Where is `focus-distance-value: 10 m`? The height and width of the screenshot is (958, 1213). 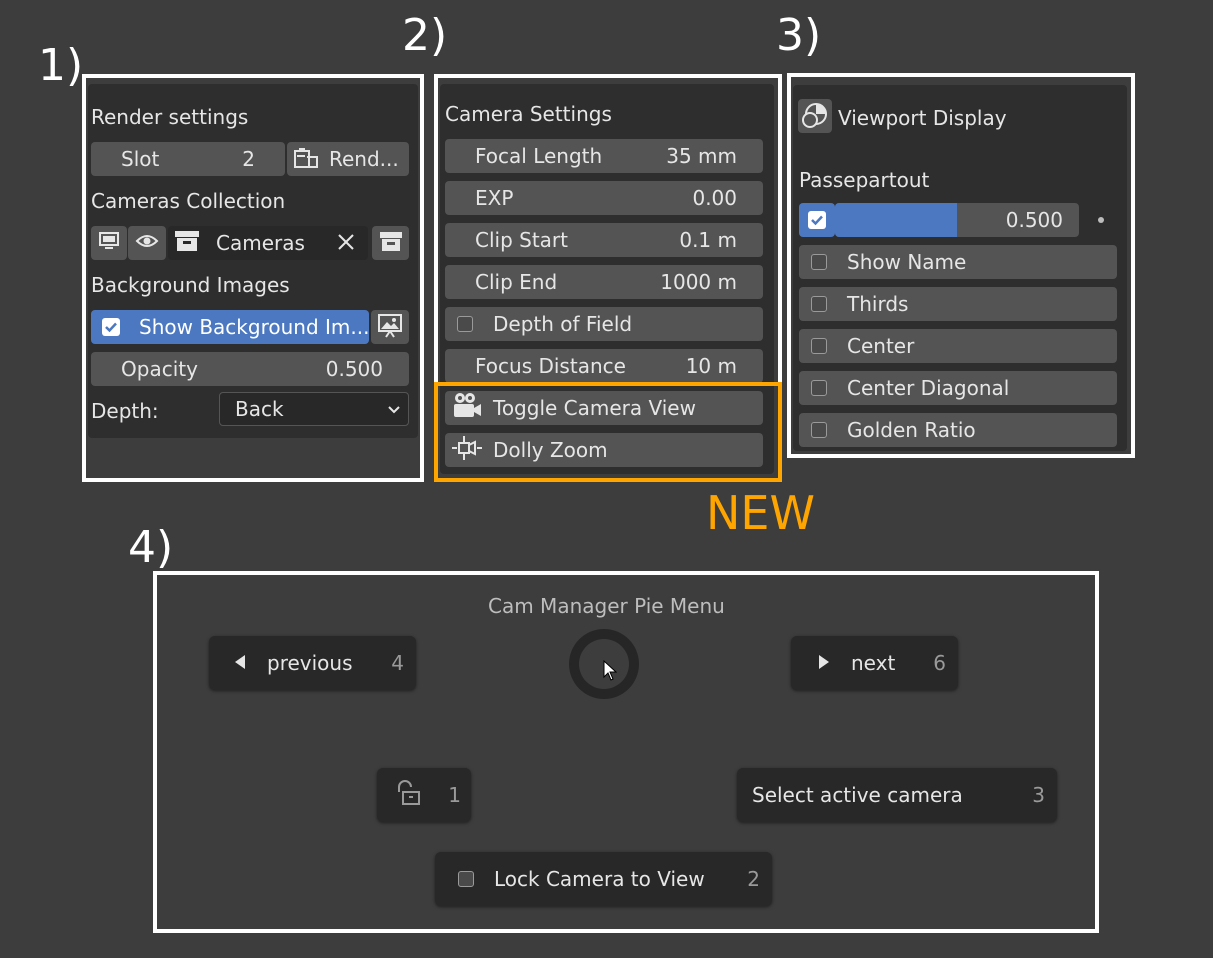 focus-distance-value: 10 m is located at coordinates (711, 366).